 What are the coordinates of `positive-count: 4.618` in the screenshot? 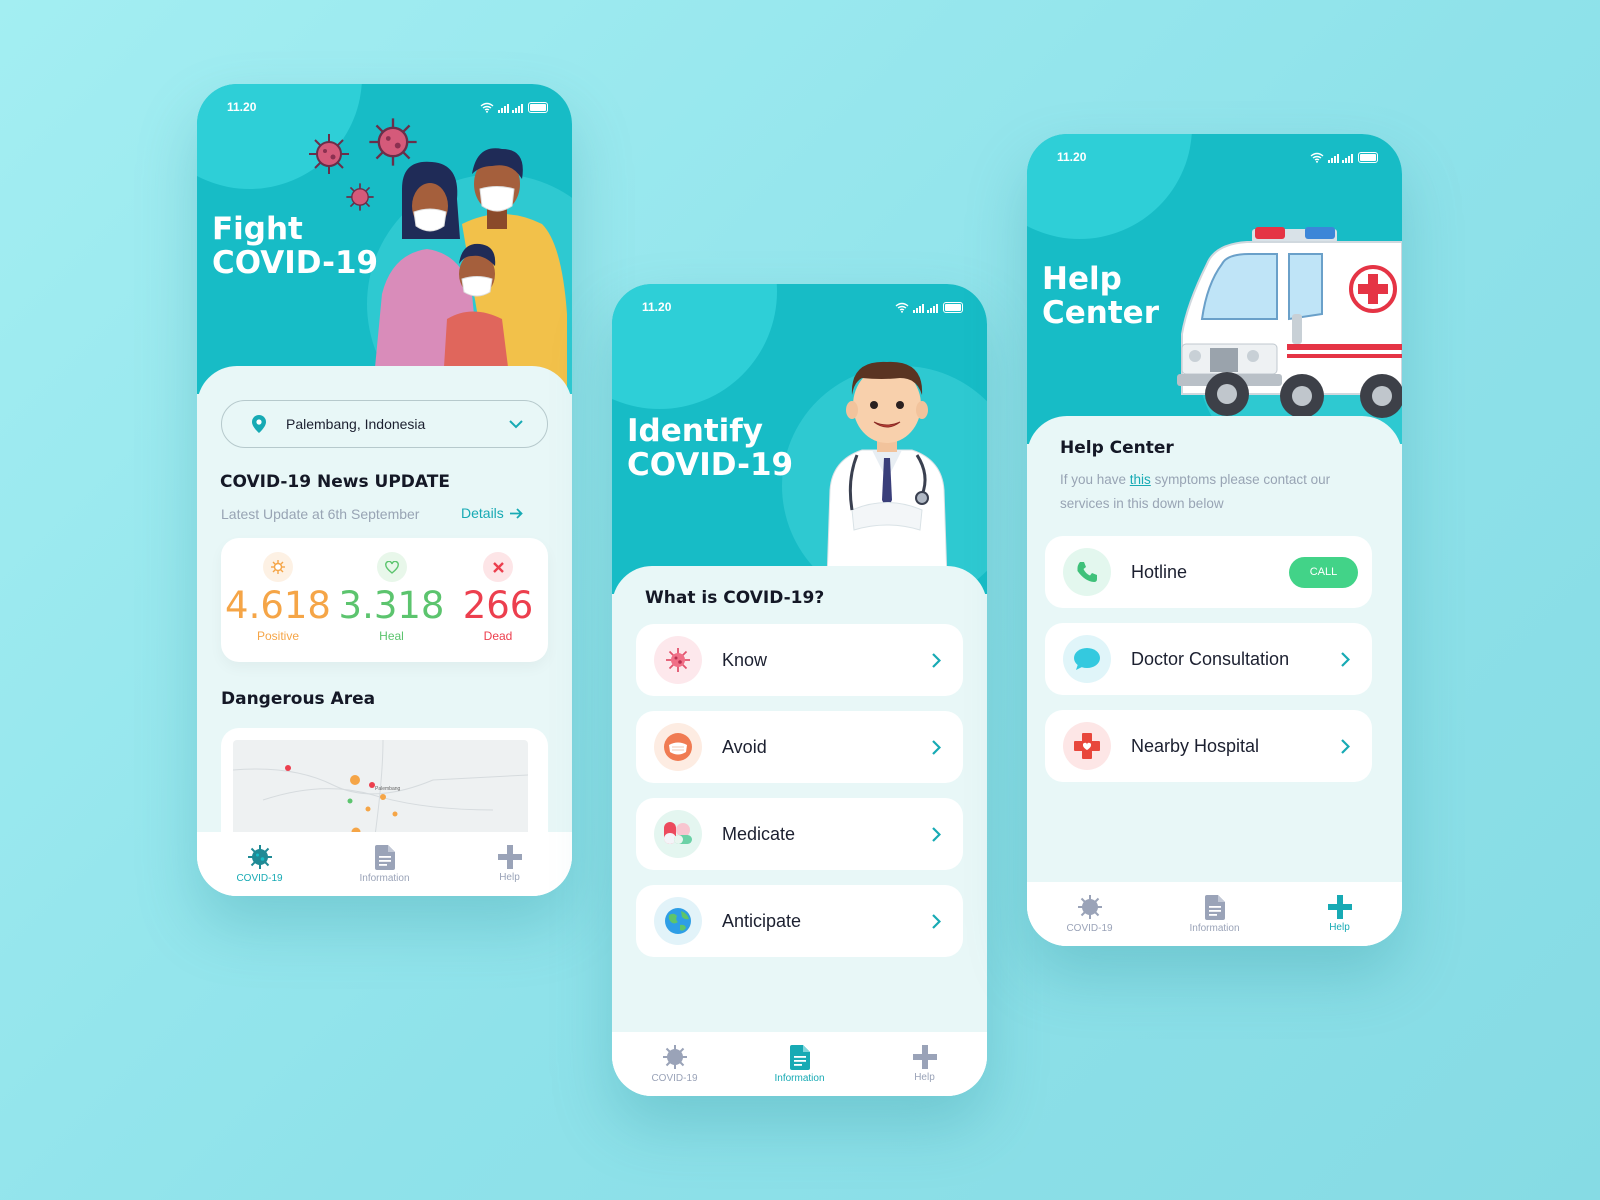 It's located at (278, 605).